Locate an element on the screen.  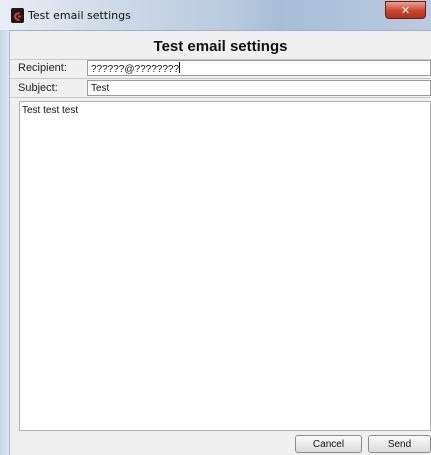
subject-label: Subject: is located at coordinates (38, 88).